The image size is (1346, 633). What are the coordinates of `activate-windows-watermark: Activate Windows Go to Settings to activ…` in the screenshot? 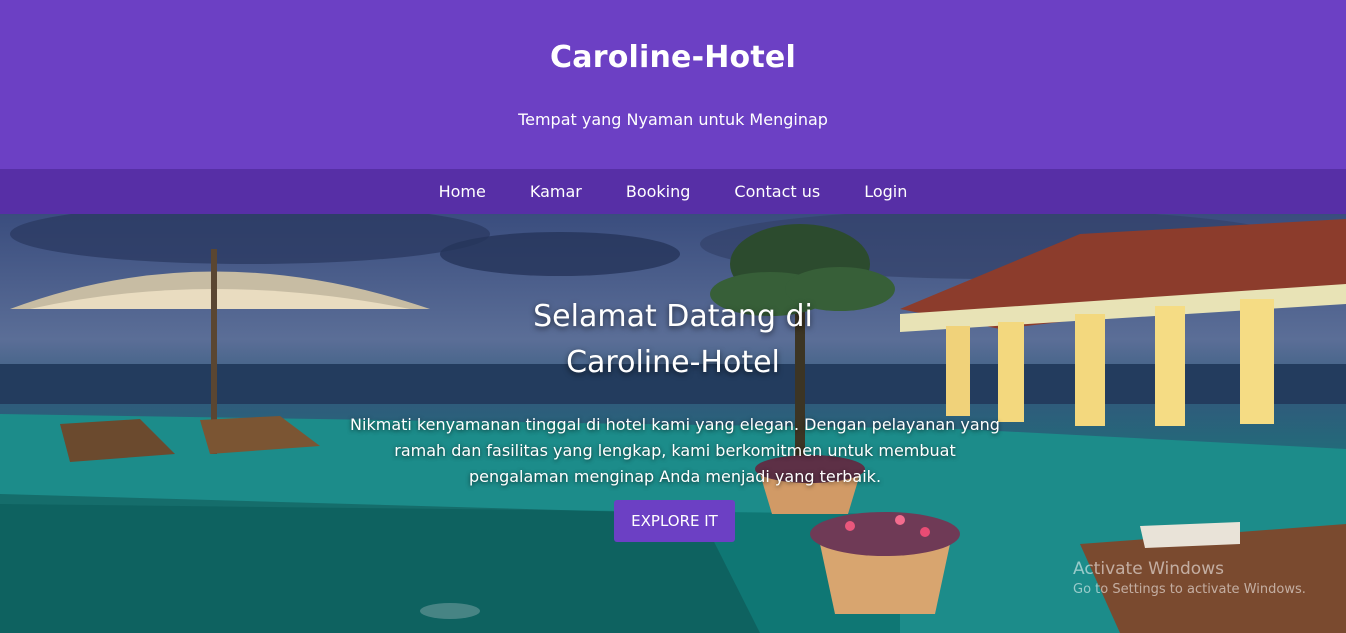 It's located at (1189, 578).